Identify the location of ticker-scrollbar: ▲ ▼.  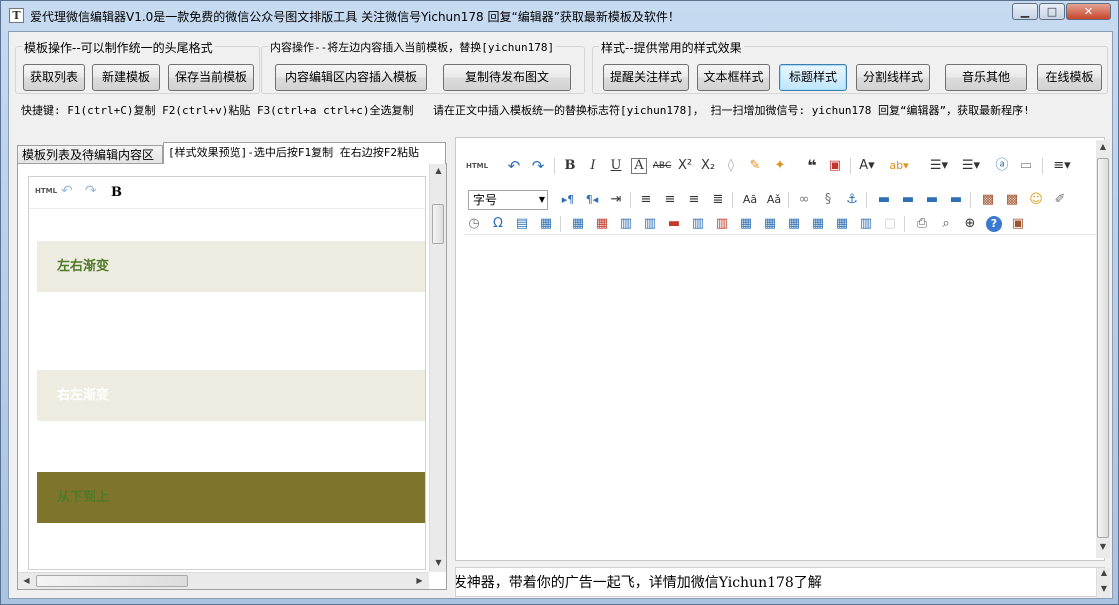
(1103, 583).